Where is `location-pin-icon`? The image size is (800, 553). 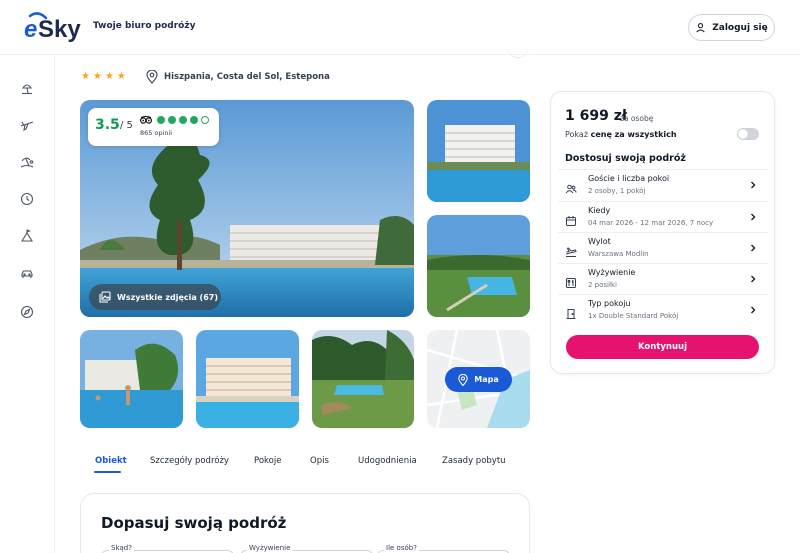 location-pin-icon is located at coordinates (152, 77).